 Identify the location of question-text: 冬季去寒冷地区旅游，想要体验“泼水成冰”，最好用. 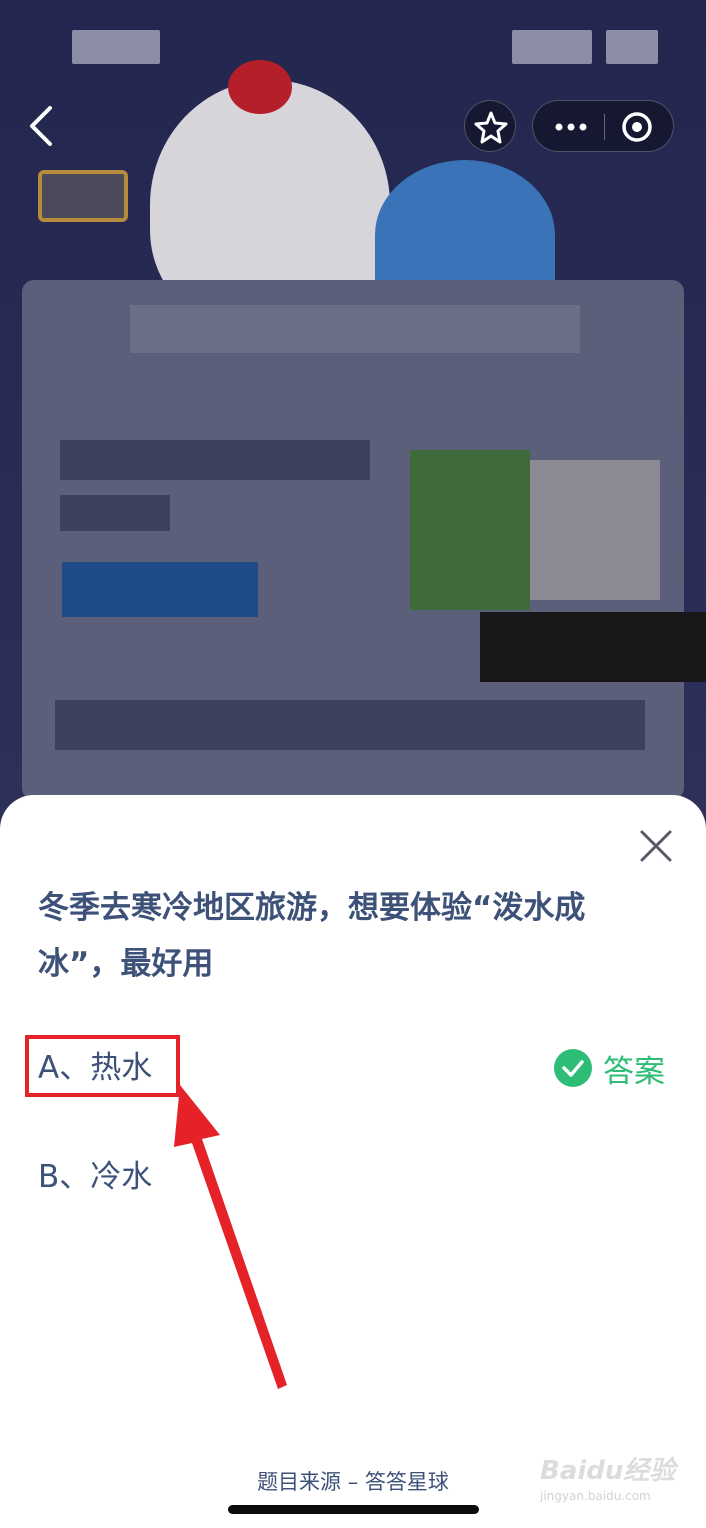
(312, 936).